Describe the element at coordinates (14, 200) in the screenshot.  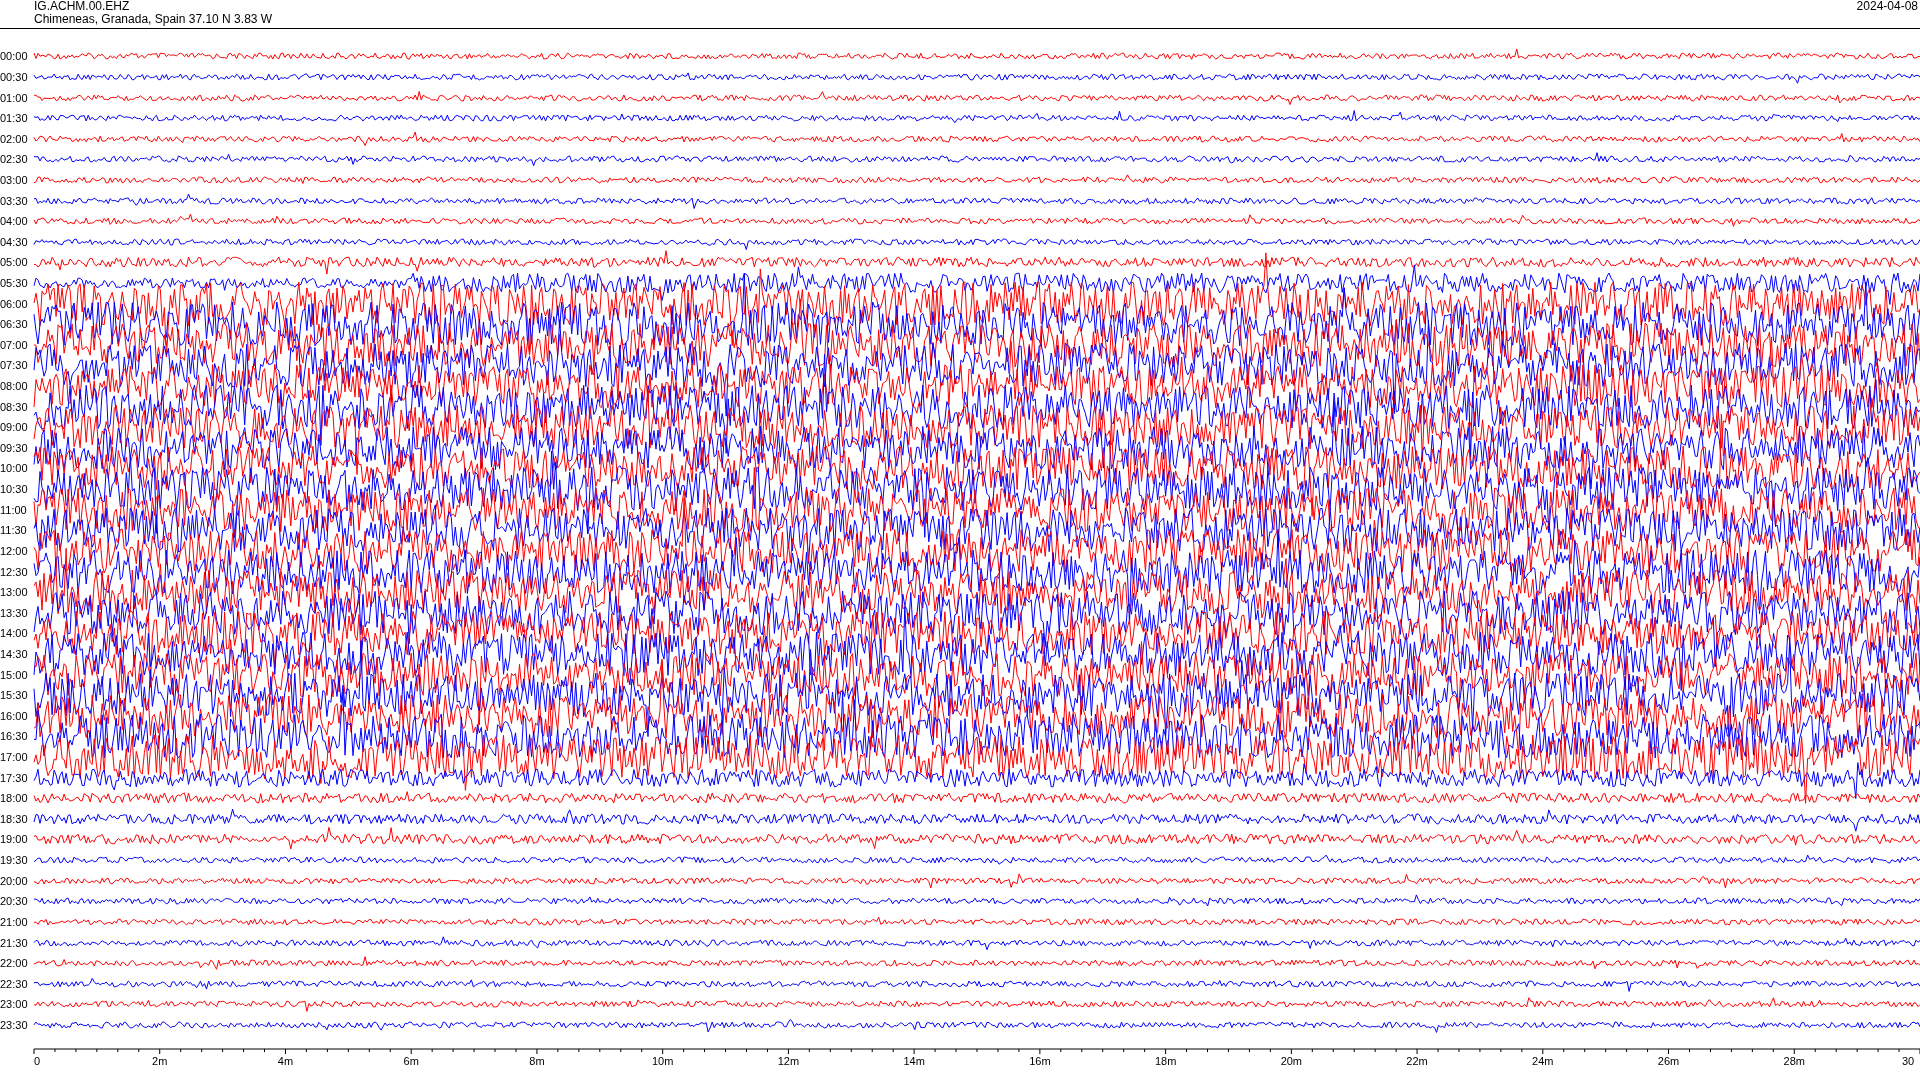
I see `hour-label: 03:30` at that location.